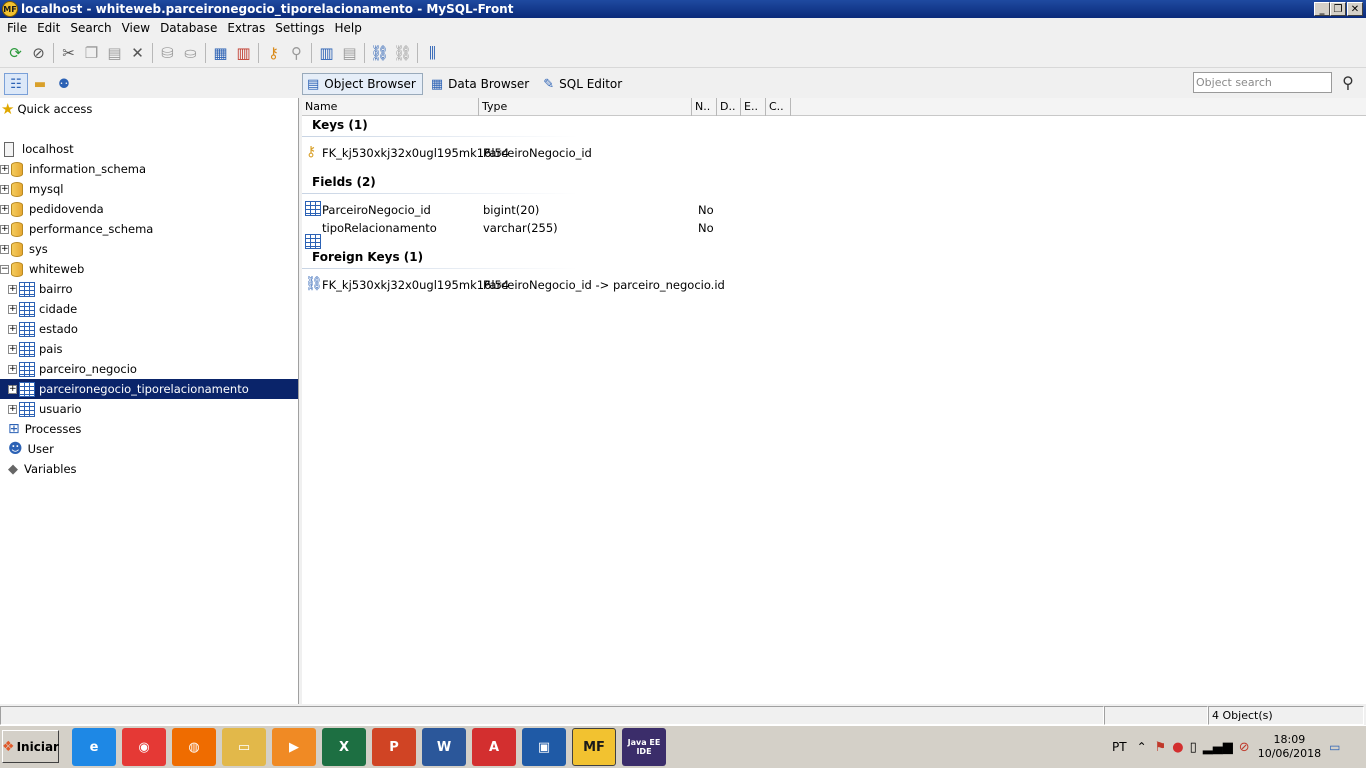 The width and height of the screenshot is (1366, 768). Describe the element at coordinates (149, 329) in the screenshot. I see `tree-table-estado: + estado` at that location.